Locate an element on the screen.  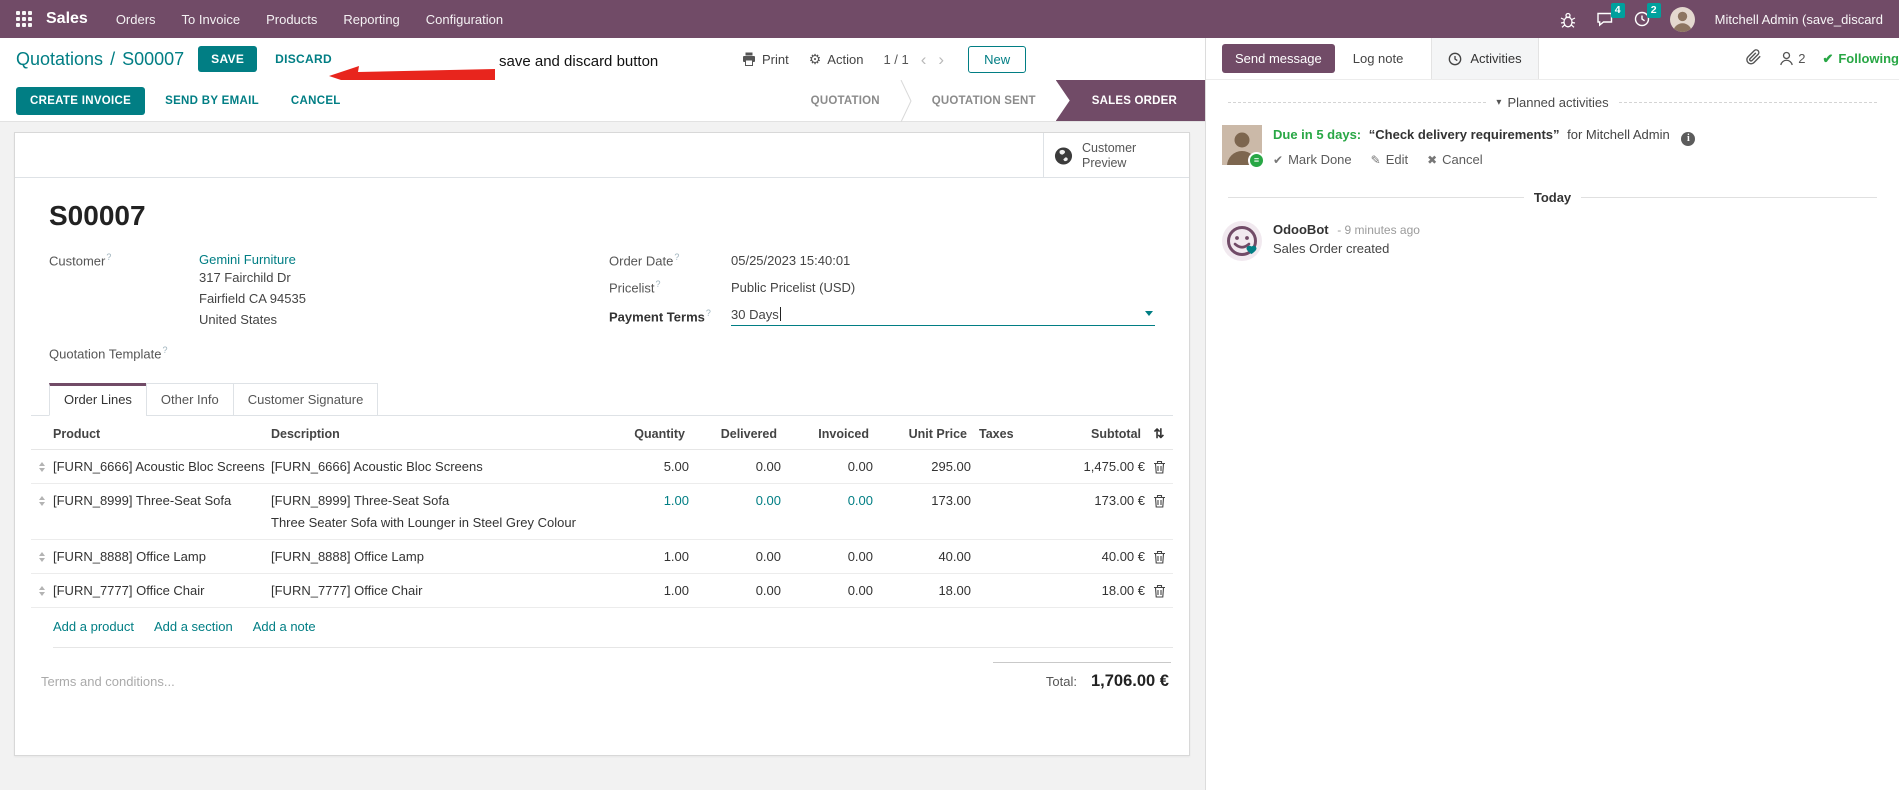
cell-product: [FURN_8999] Three-Seat Sofa is located at coordinates (162, 500).